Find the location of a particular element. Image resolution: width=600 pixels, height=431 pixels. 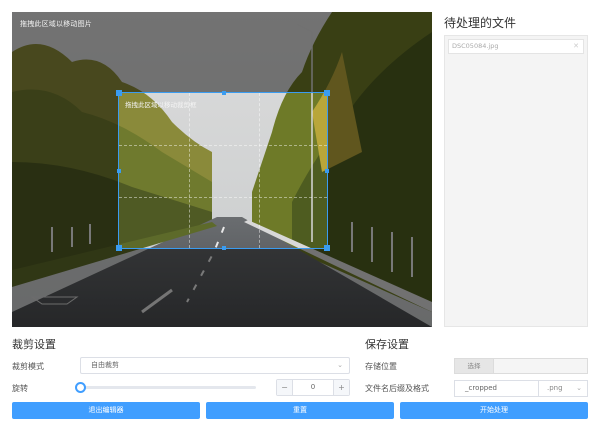

crop-handle-top-right is located at coordinates (327, 93).